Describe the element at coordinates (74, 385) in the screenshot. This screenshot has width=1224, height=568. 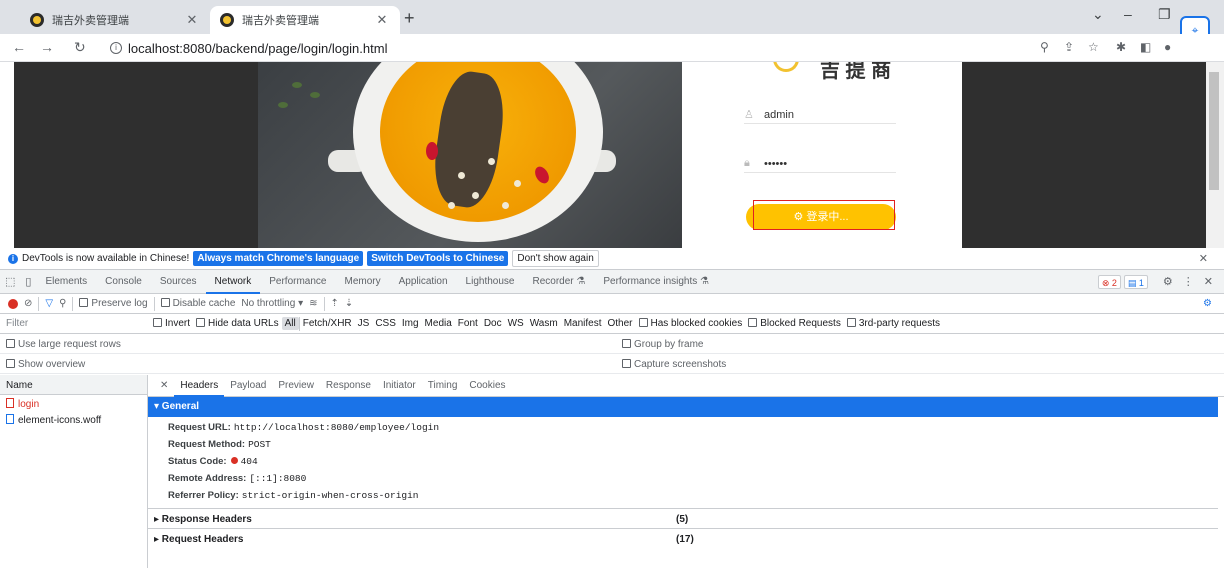
I see `name-column-header: Name` at that location.